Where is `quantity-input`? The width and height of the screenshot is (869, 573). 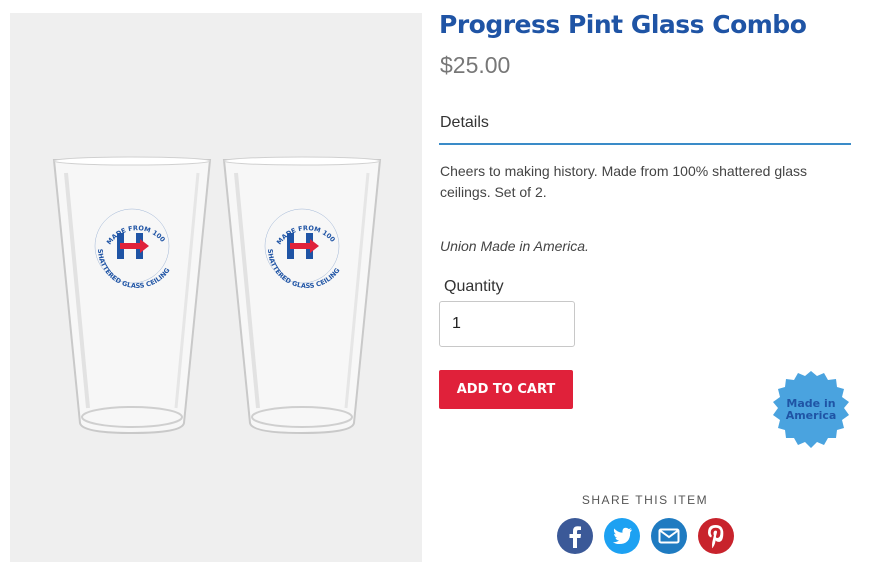
quantity-input is located at coordinates (507, 324).